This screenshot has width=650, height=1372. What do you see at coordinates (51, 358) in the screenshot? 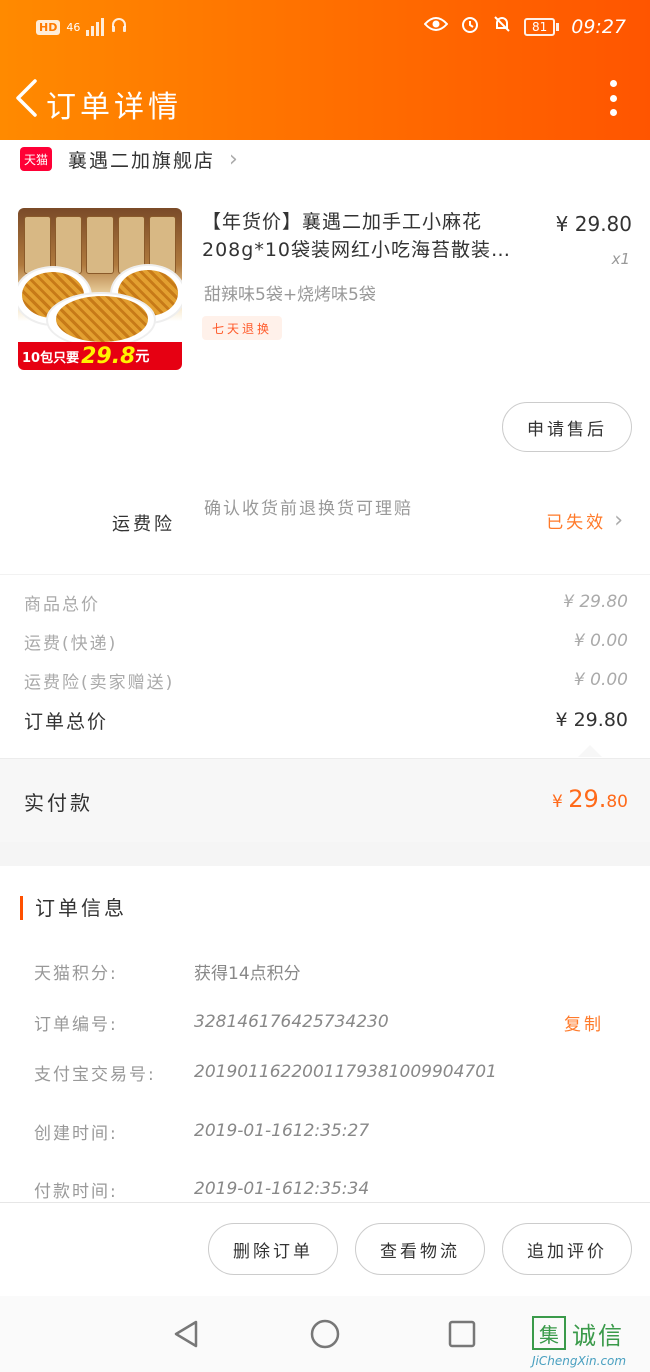
I see `promo-prefix: 10包只要` at bounding box center [51, 358].